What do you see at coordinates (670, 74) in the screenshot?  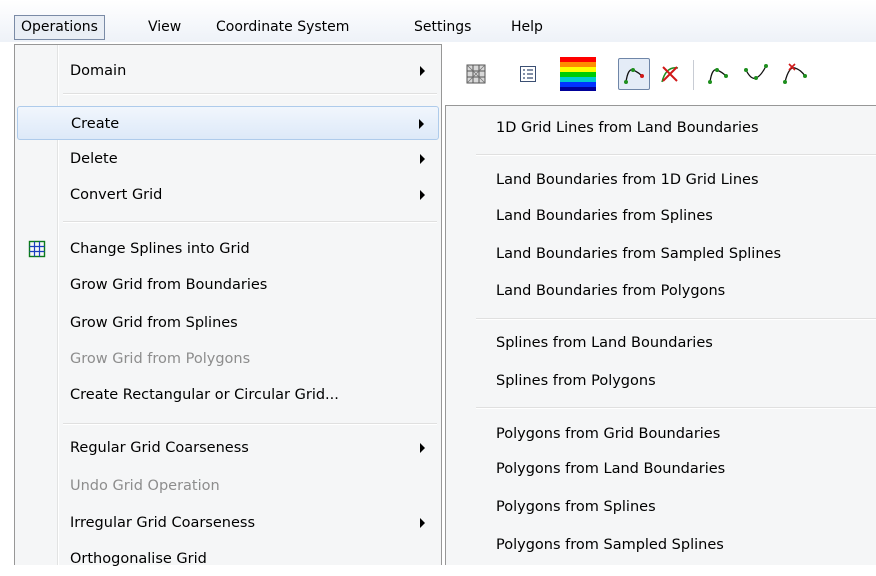 I see `delete-spline-icon` at bounding box center [670, 74].